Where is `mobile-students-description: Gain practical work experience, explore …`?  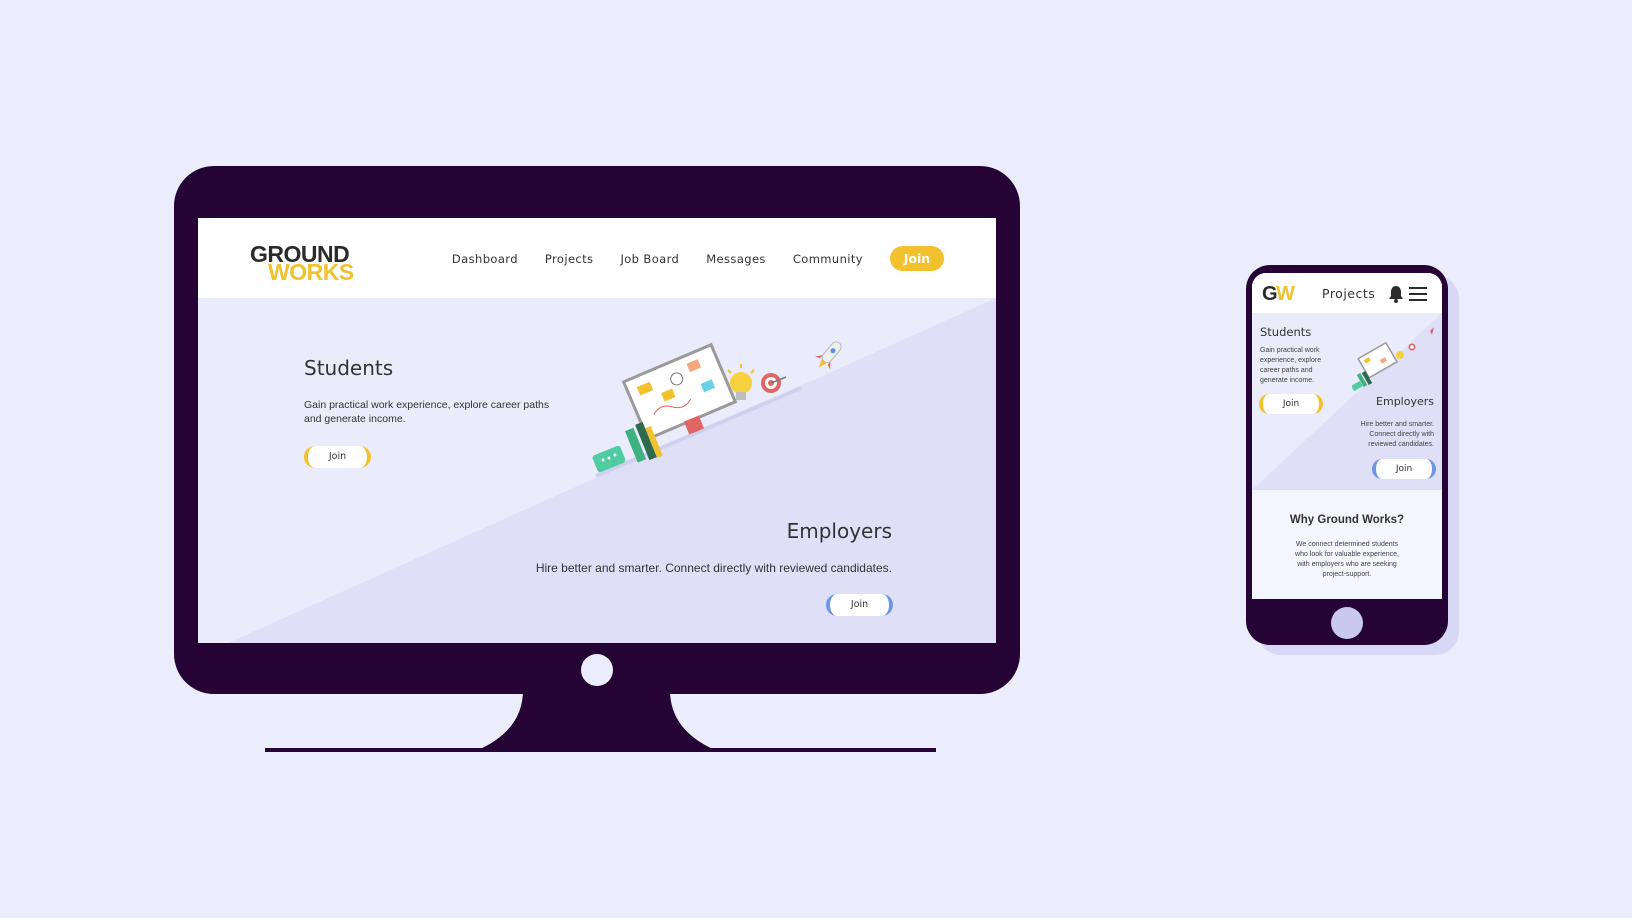 mobile-students-description: Gain practical work experience, explore … is located at coordinates (1291, 365).